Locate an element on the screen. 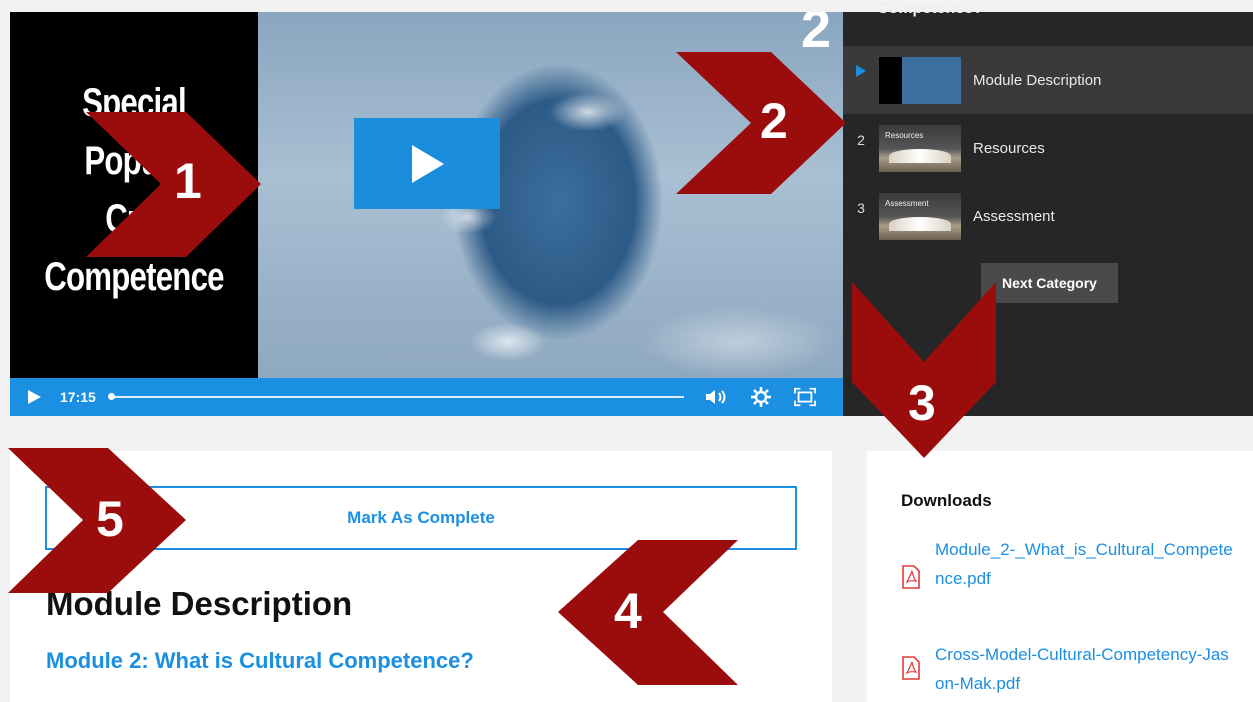  fullscreen-button is located at coordinates (804, 397).